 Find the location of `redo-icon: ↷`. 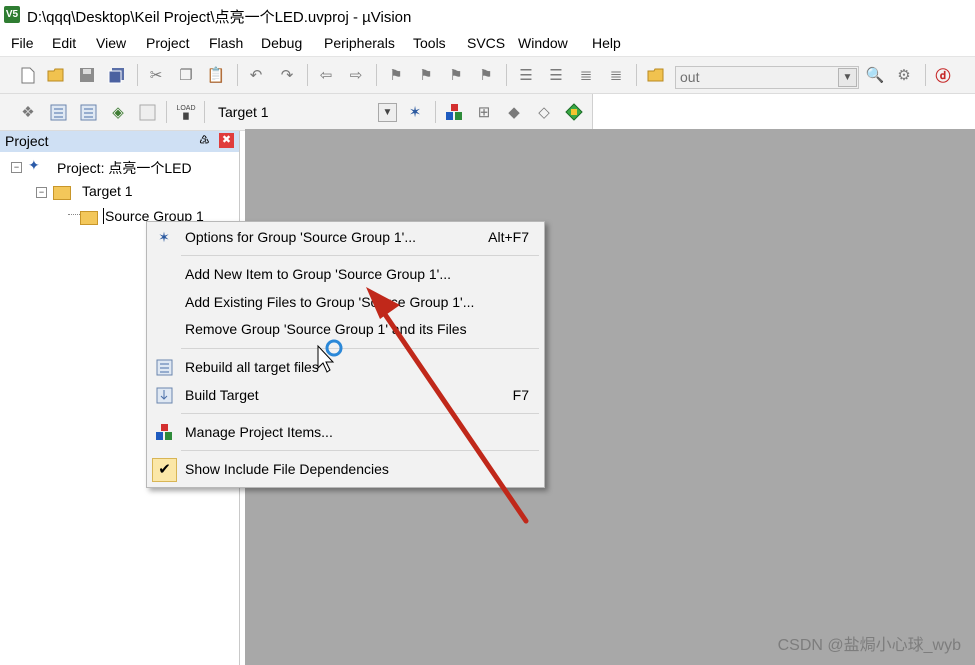

redo-icon: ↷ is located at coordinates (287, 75).